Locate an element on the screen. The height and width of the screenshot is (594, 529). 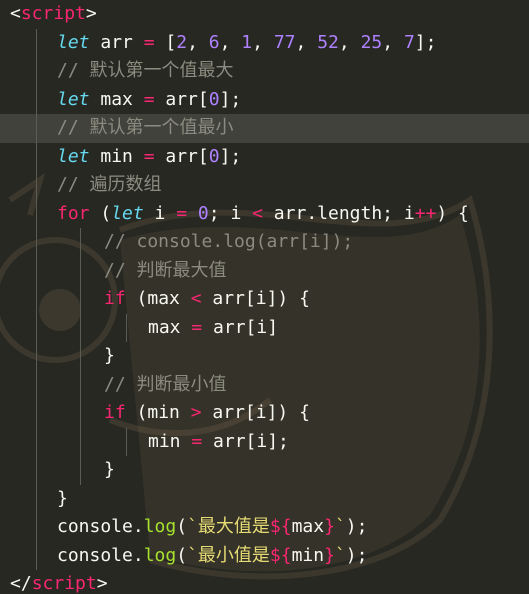
code-token: 2 is located at coordinates (182, 42).